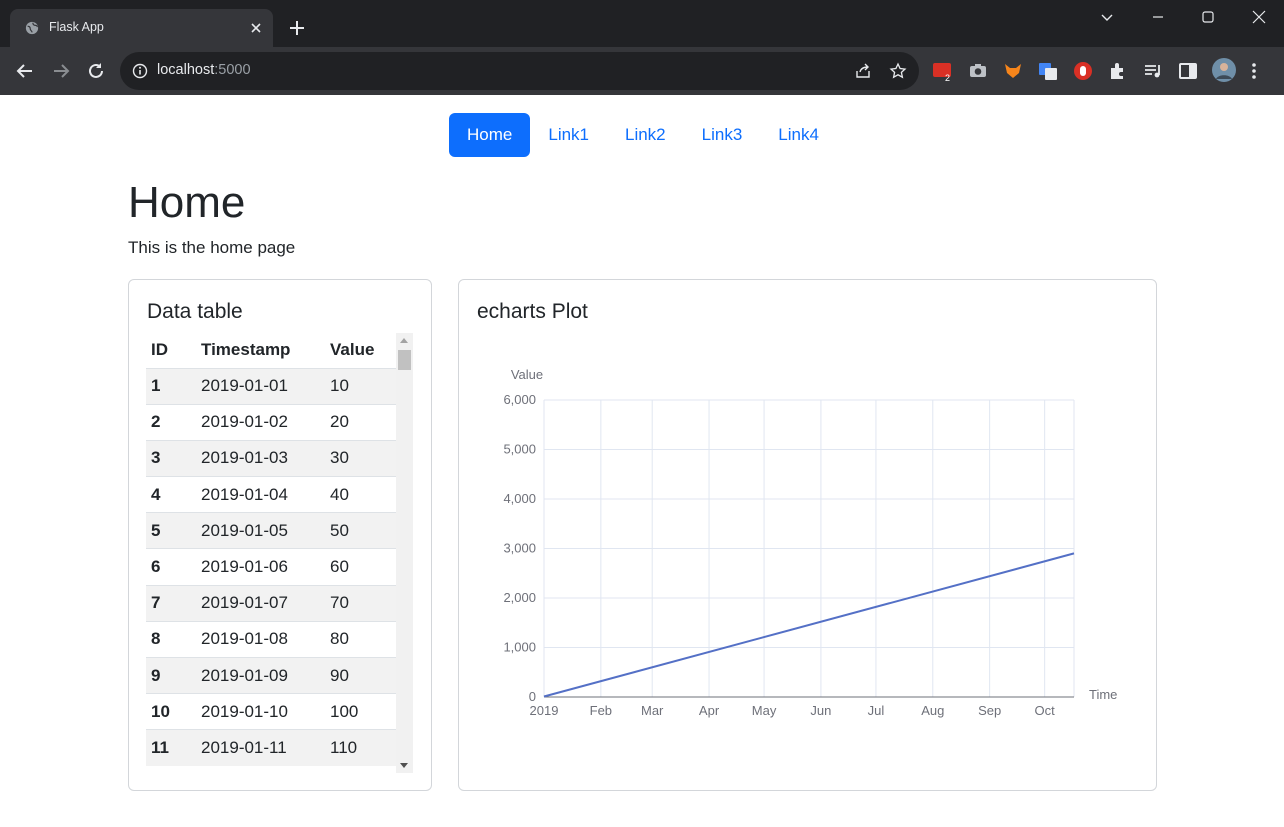 The image size is (1284, 827). I want to click on cell-value: 100, so click(360, 711).